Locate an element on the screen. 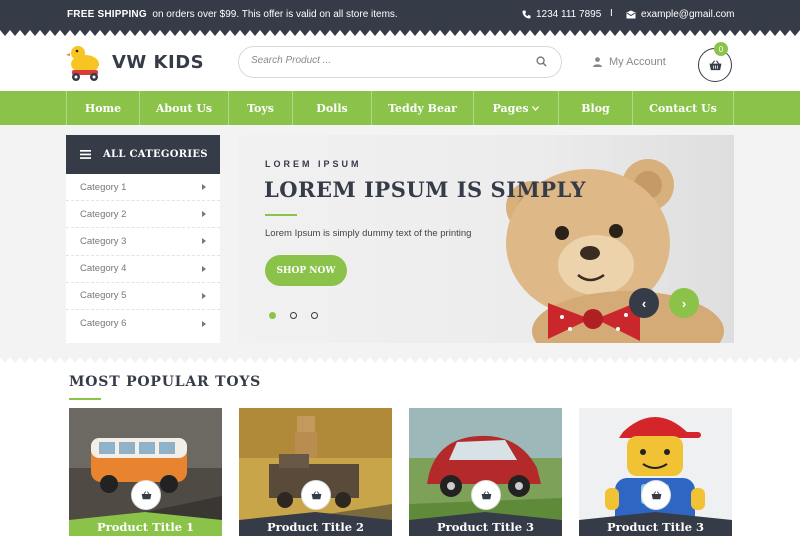  nav-item-about-us: About Us is located at coordinates (184, 108).